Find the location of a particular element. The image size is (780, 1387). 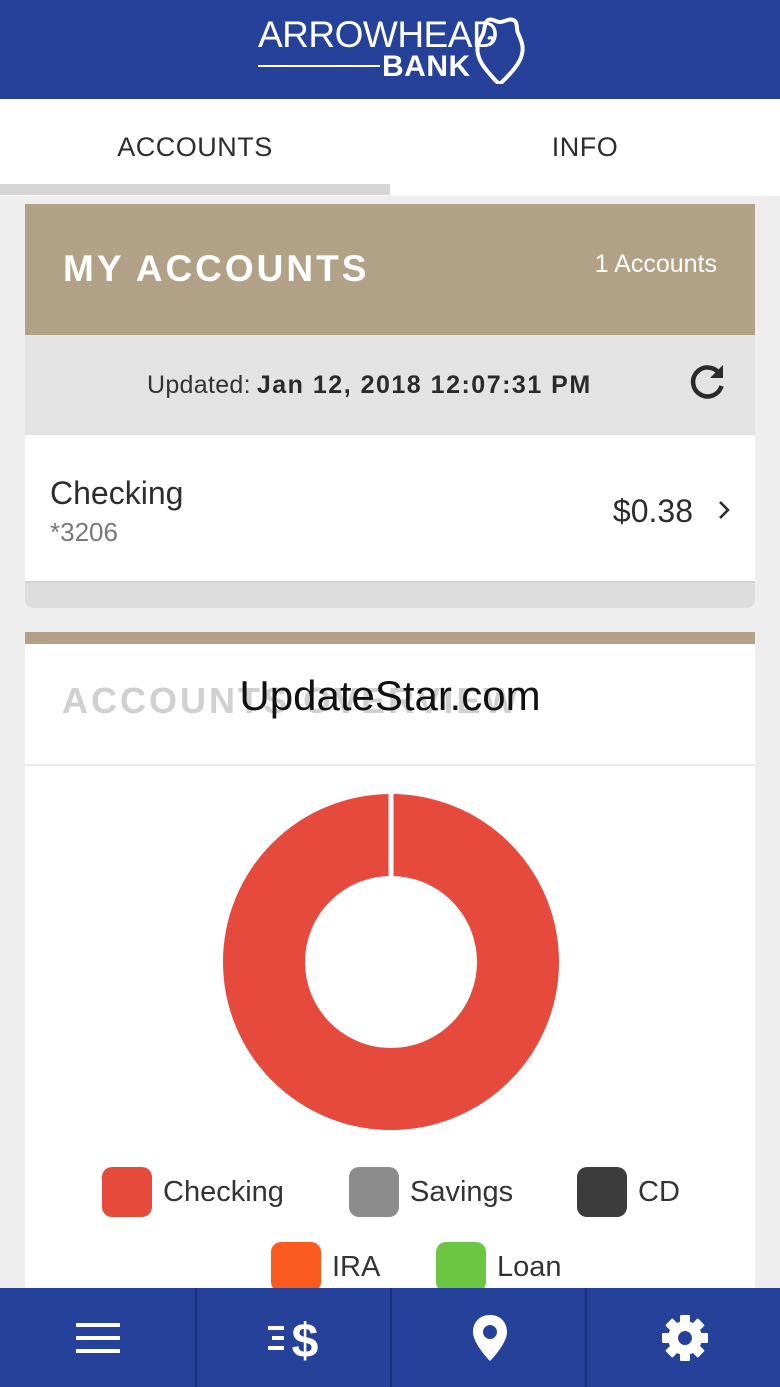

legend-item-ira: IRA is located at coordinates (325, 1267).